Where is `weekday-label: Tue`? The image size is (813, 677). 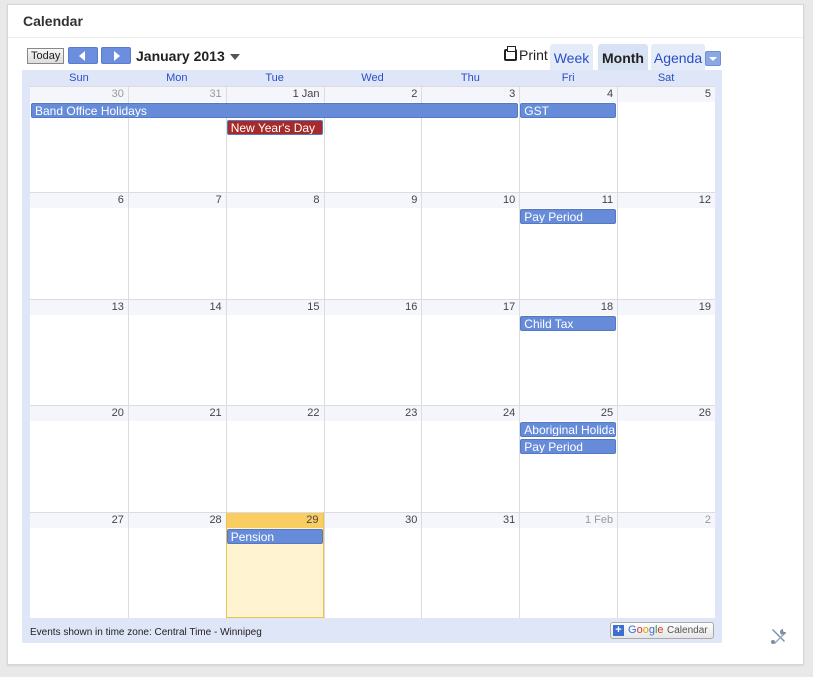
weekday-label: Tue is located at coordinates (274, 78).